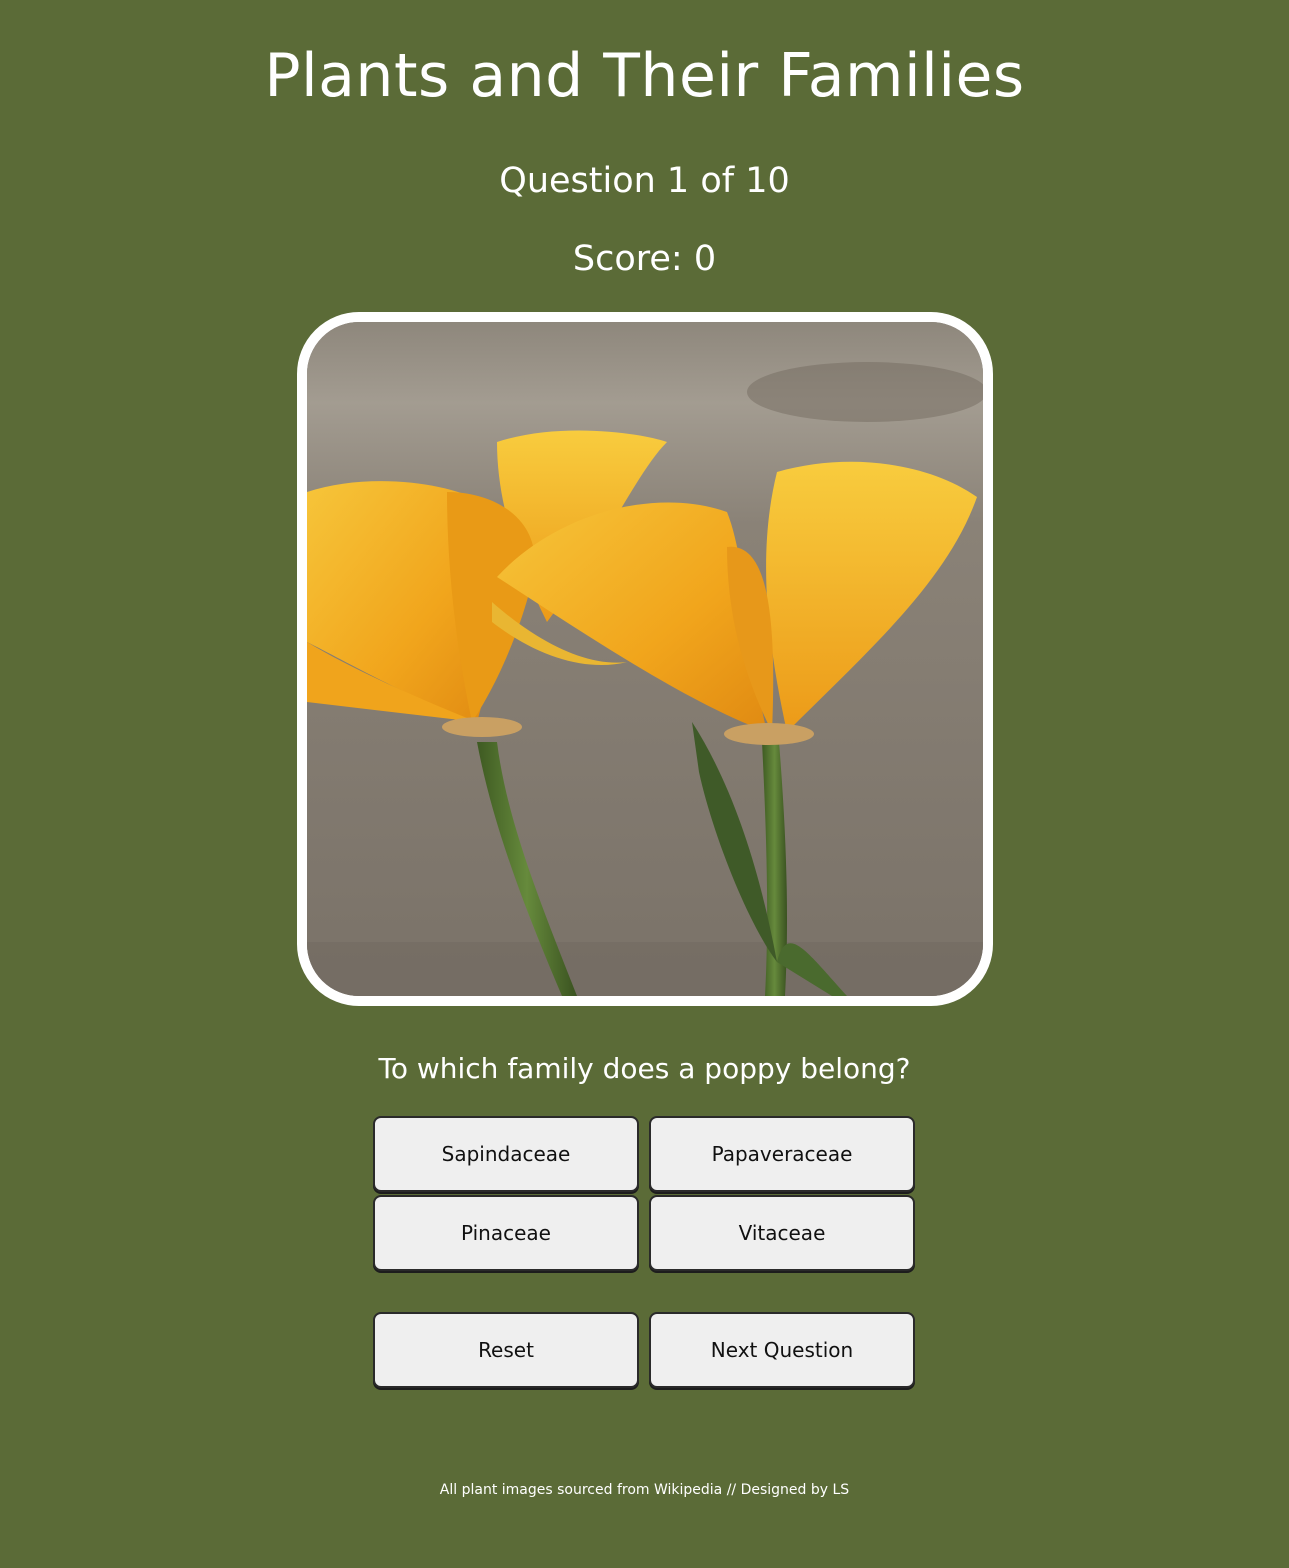 The width and height of the screenshot is (1289, 1568). What do you see at coordinates (782, 1233) in the screenshot?
I see `answer-button: Vitaceae` at bounding box center [782, 1233].